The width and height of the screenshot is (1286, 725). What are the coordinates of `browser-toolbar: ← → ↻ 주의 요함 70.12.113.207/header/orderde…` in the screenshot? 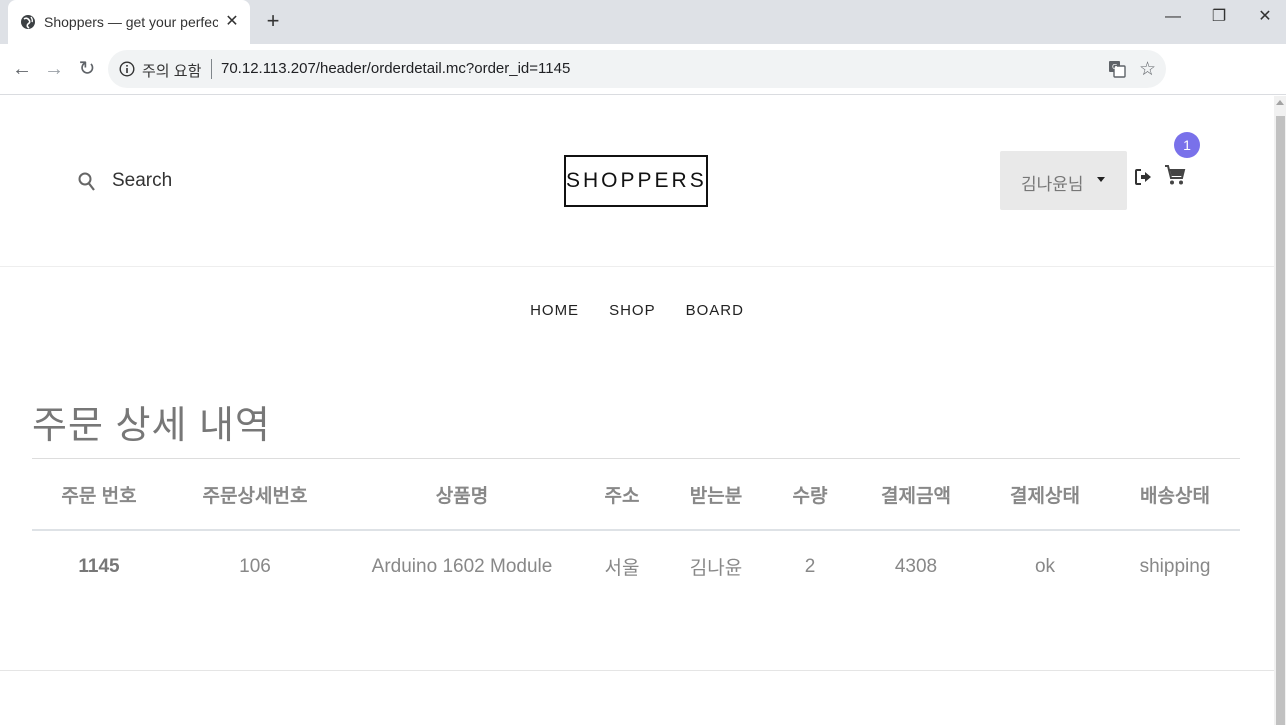 It's located at (643, 85).